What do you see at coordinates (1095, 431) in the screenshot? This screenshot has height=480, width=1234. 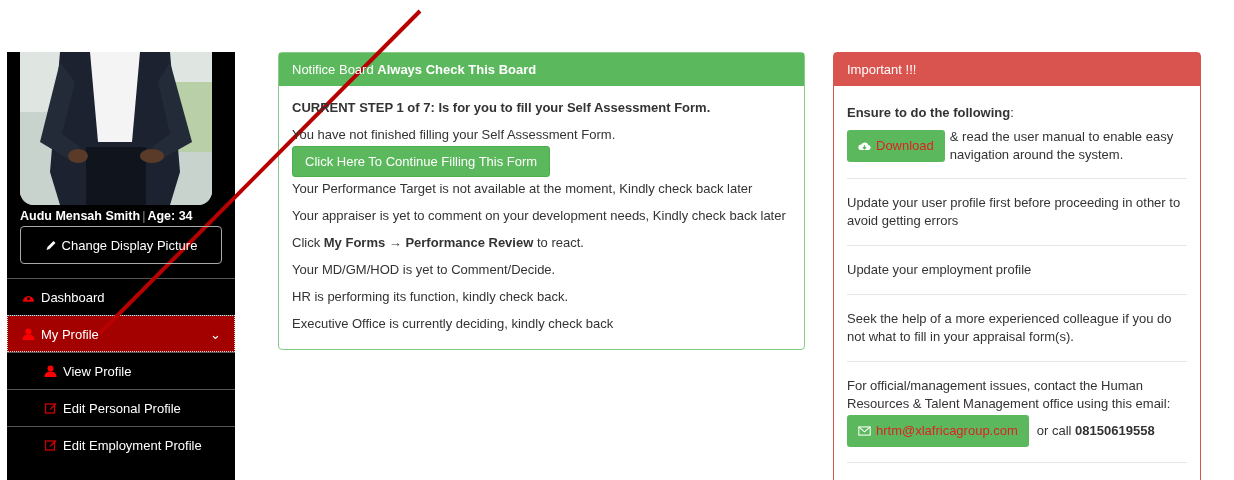 I see `phone-text: or call 08150619558` at bounding box center [1095, 431].